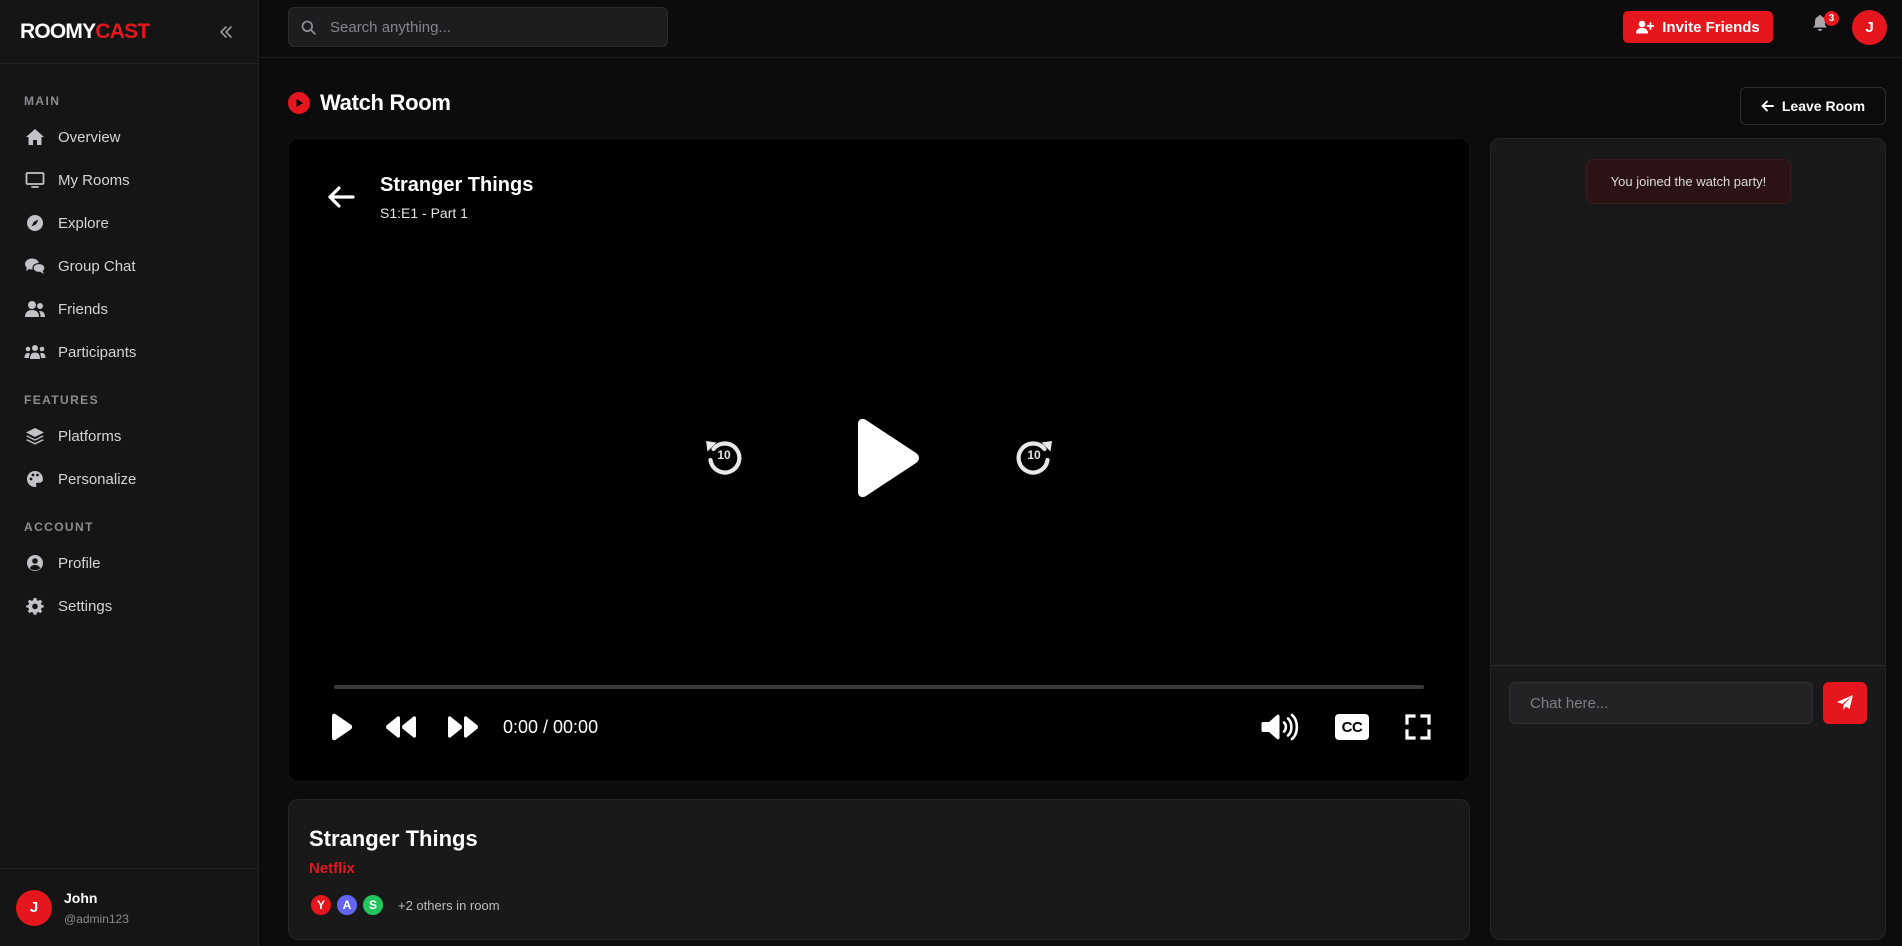 Image resolution: width=1902 pixels, height=946 pixels. Describe the element at coordinates (35, 266) in the screenshot. I see `comments-icon` at that location.